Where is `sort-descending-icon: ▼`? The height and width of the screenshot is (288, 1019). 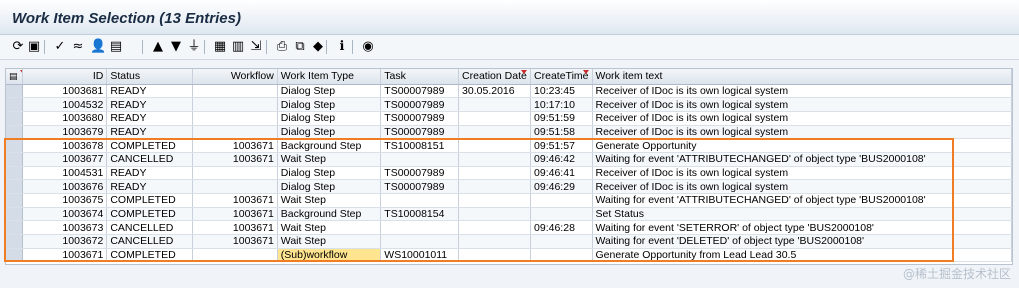
sort-descending-icon: ▼ is located at coordinates (176, 47).